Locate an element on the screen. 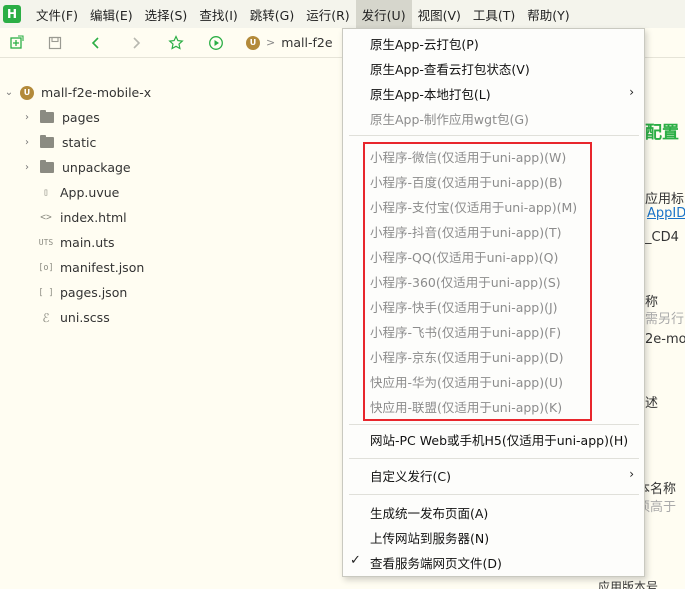  checkmark-icon: ✓ is located at coordinates (355, 560).